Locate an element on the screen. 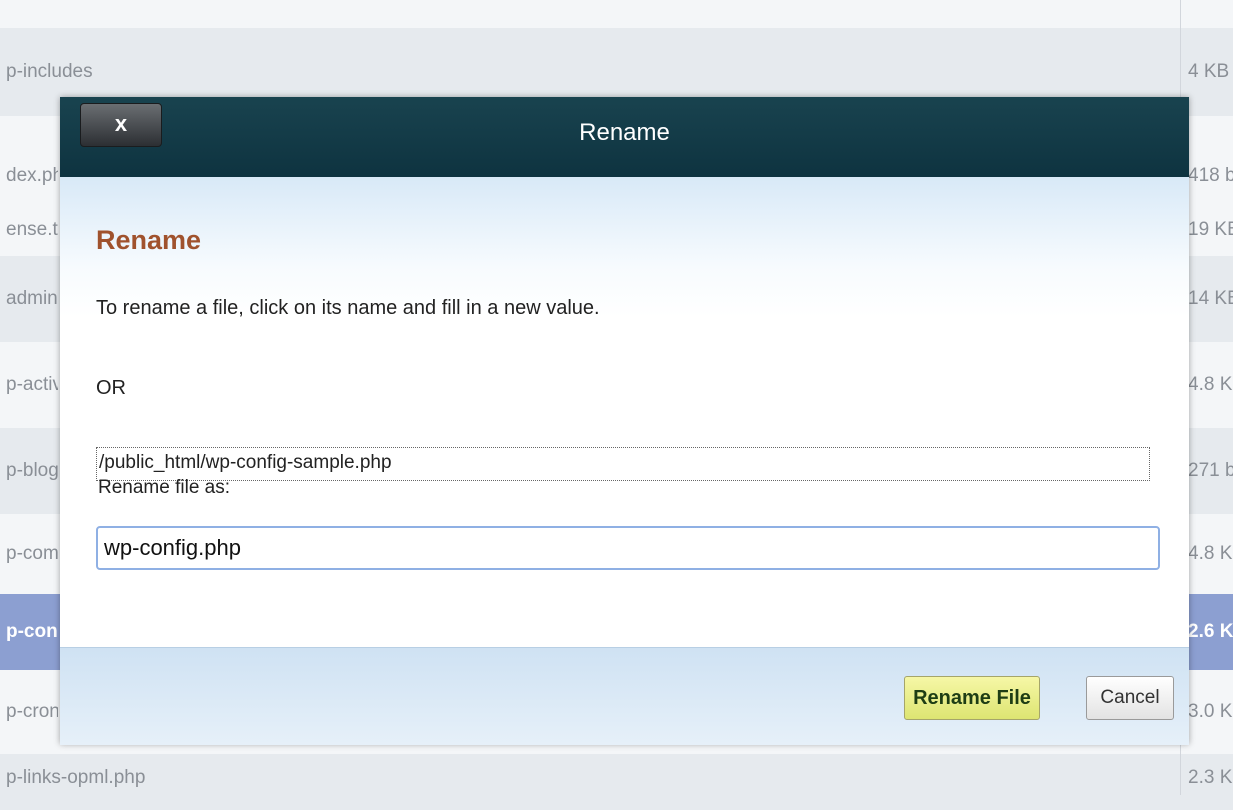 This screenshot has height=810, width=1233. body-heading: Rename is located at coordinates (149, 240).